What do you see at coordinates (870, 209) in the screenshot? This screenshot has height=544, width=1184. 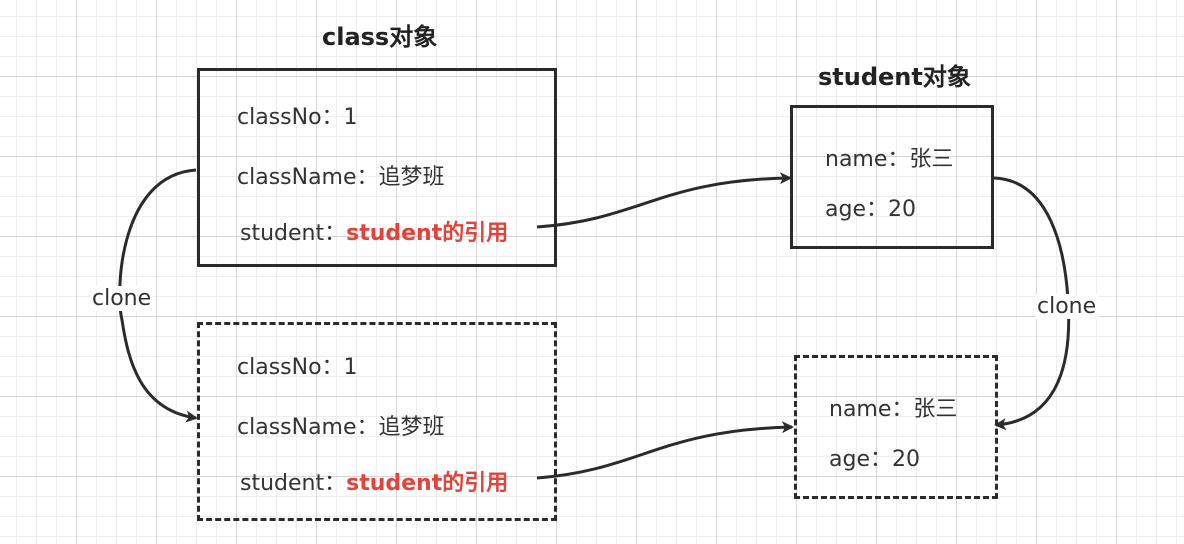 I see `student-age-field: age：20` at bounding box center [870, 209].